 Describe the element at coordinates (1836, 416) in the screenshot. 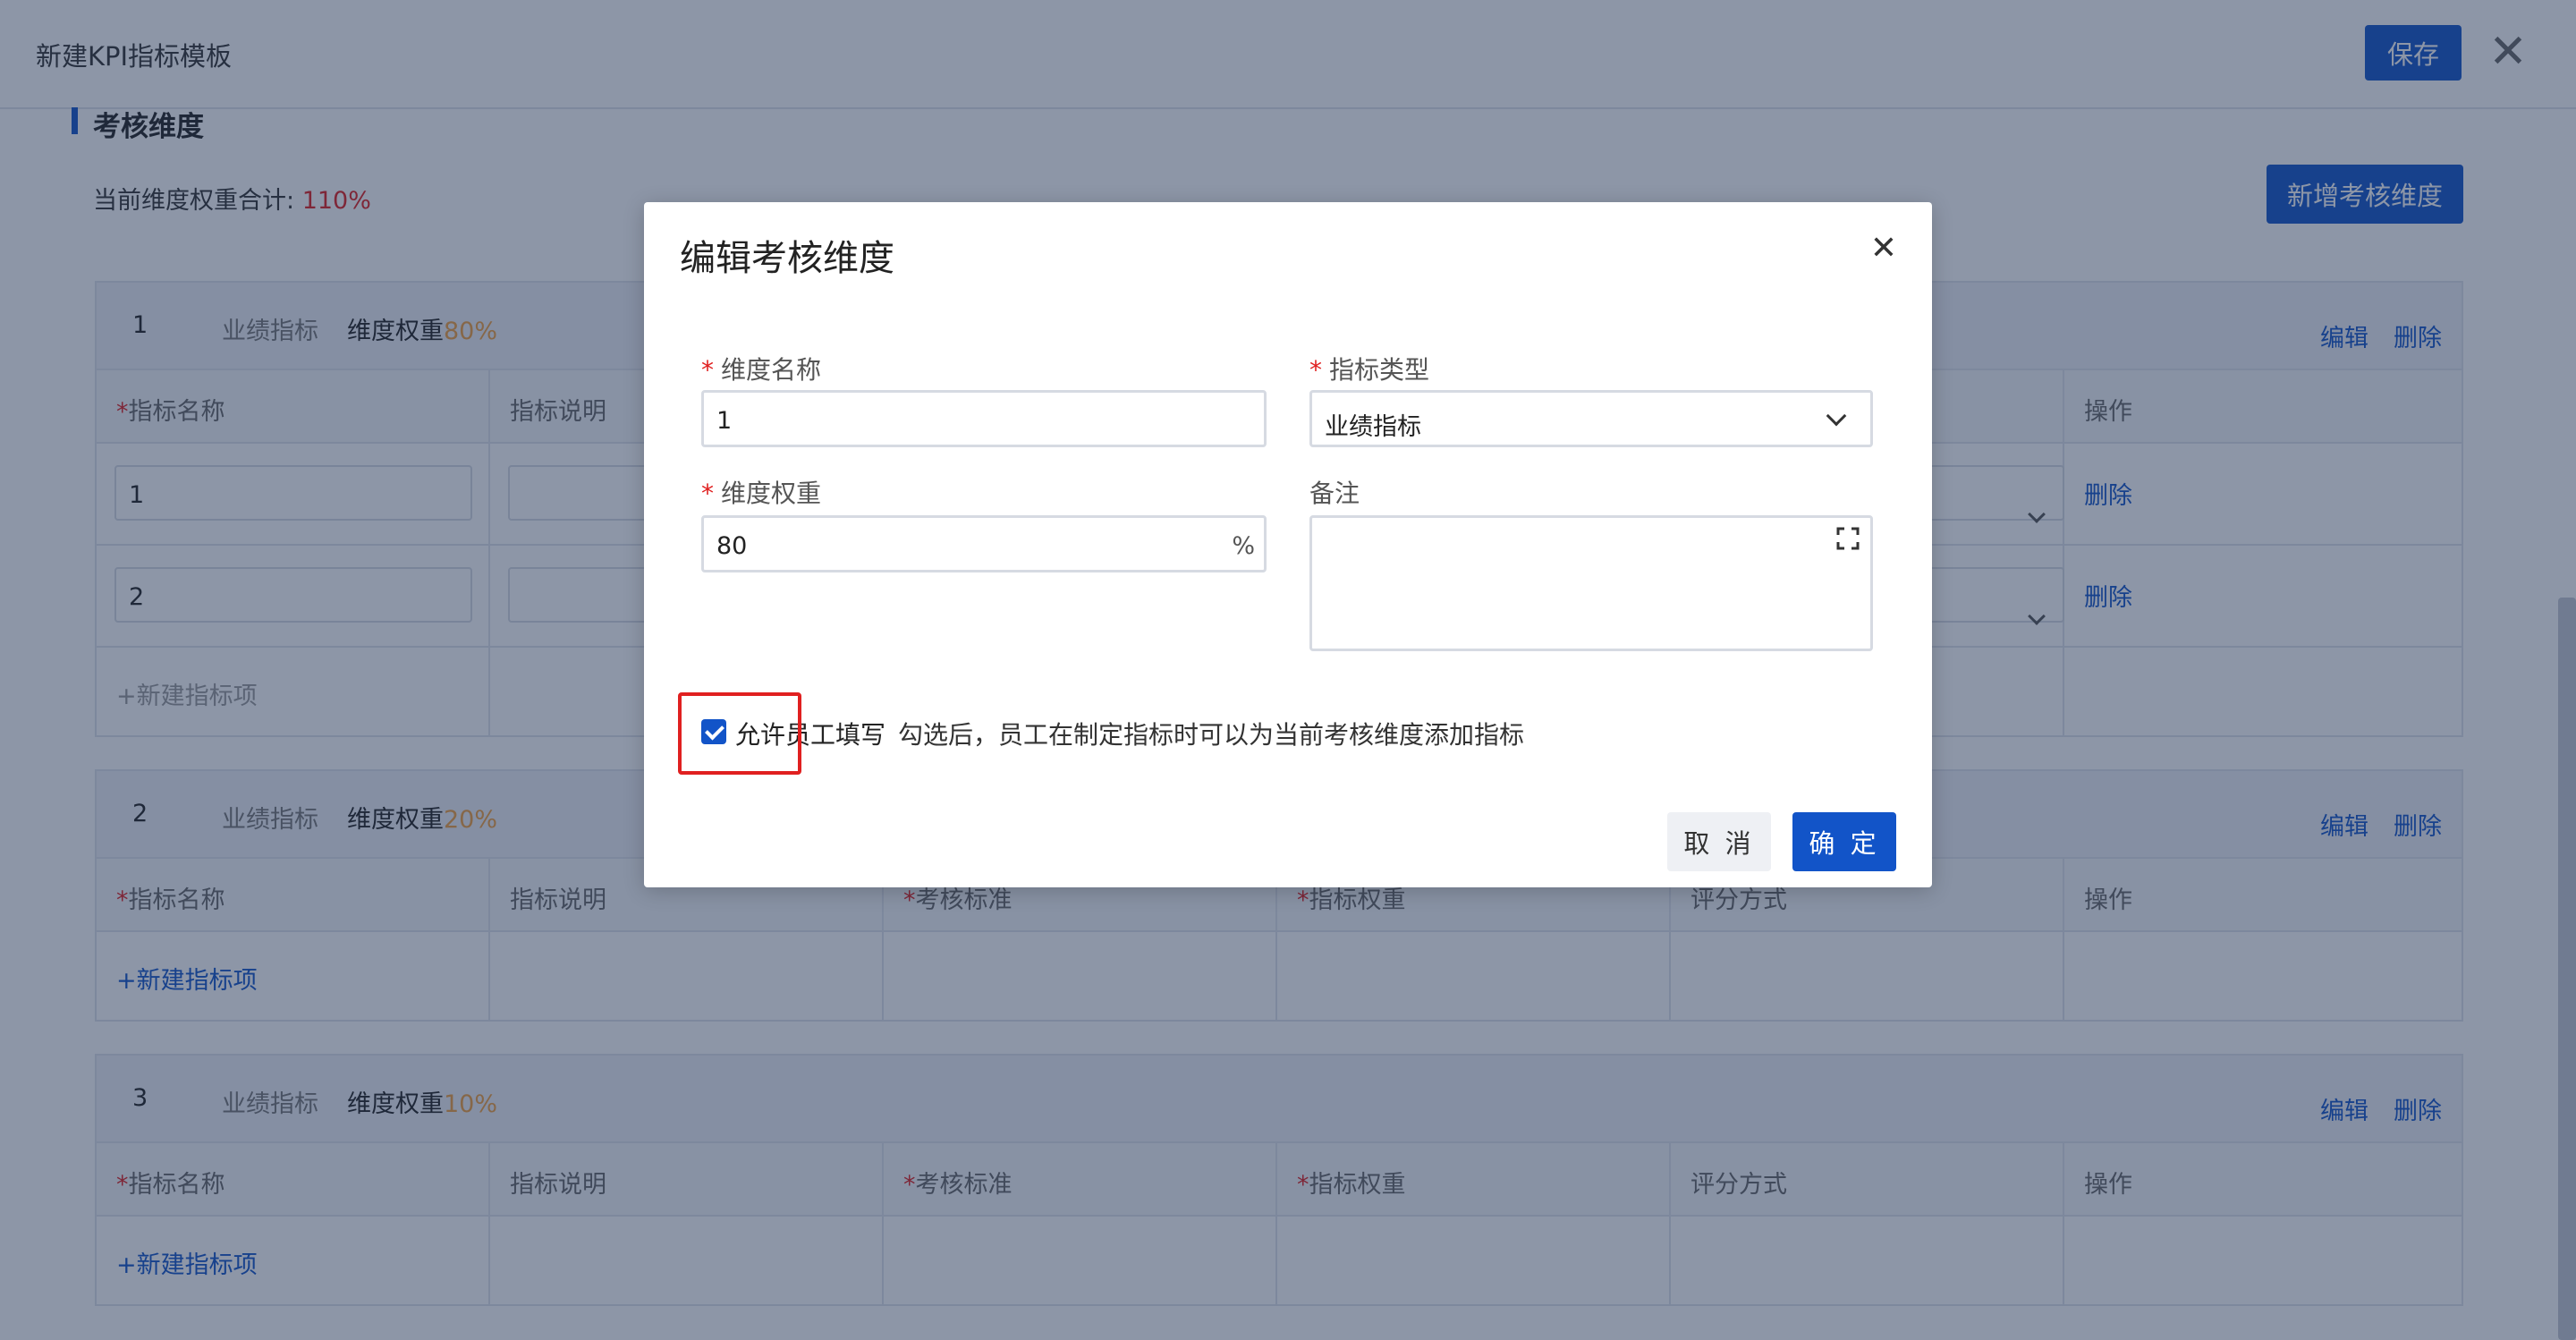

I see `chevron-down-icon` at that location.